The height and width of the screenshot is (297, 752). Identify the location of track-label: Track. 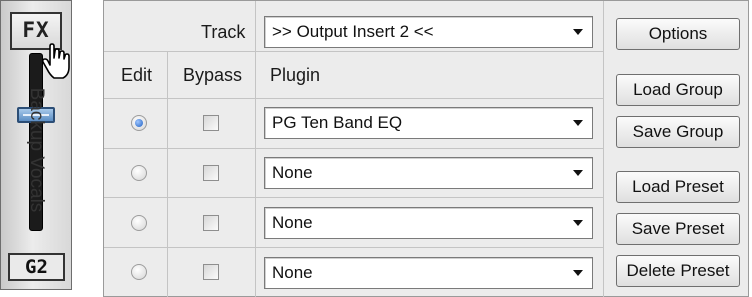
(223, 32).